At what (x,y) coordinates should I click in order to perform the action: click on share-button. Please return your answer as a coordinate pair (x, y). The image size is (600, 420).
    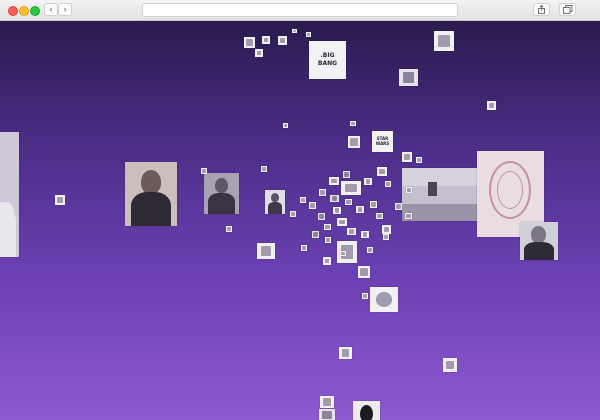
    Looking at the image, I should click on (541, 9).